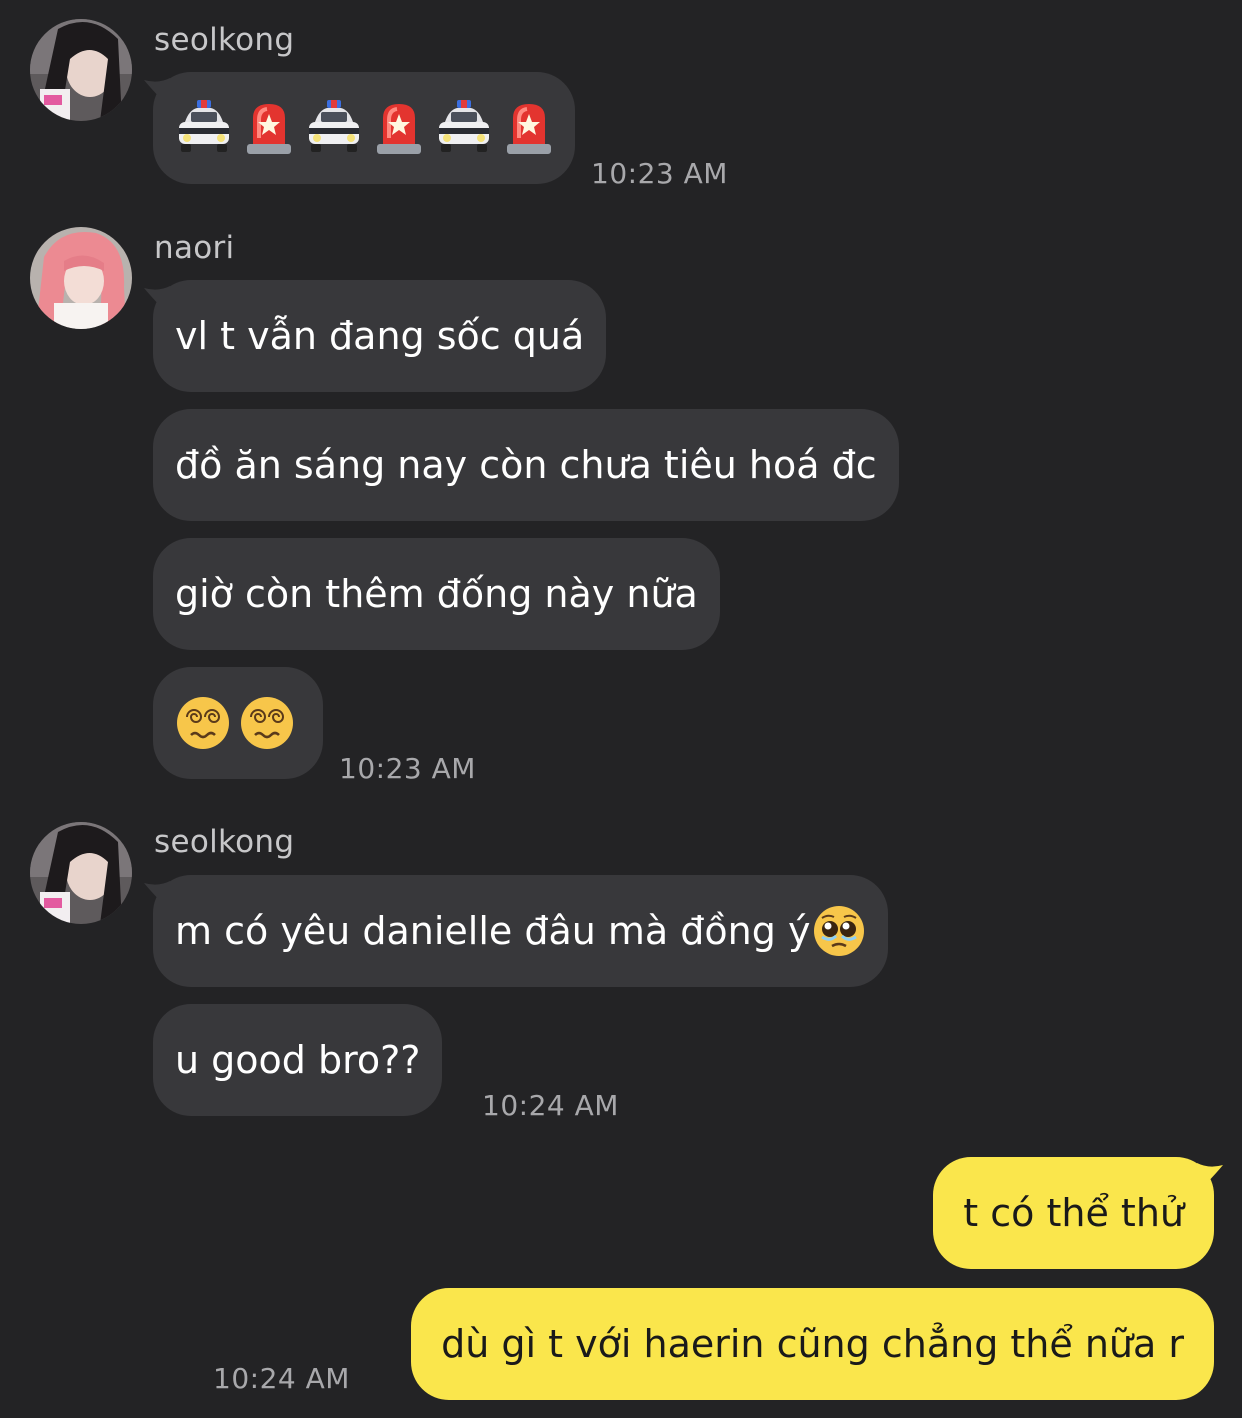 The width and height of the screenshot is (1242, 1418). I want to click on outgoing-message-bubble: dù gì t với haerin cũng chẳng thể nữa r, so click(812, 1344).